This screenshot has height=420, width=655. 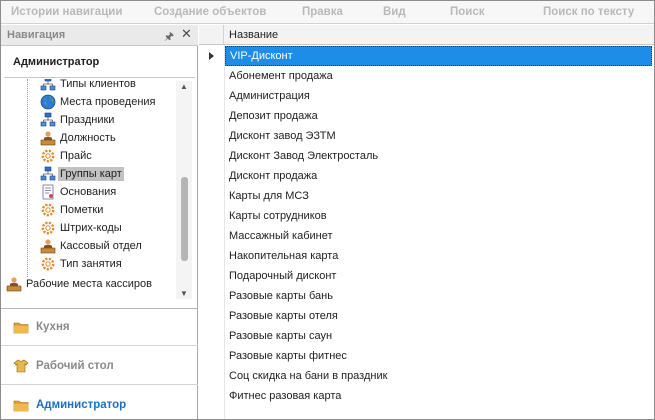 What do you see at coordinates (438, 216) in the screenshot?
I see `table-cell-name: Карты сотрудников` at bounding box center [438, 216].